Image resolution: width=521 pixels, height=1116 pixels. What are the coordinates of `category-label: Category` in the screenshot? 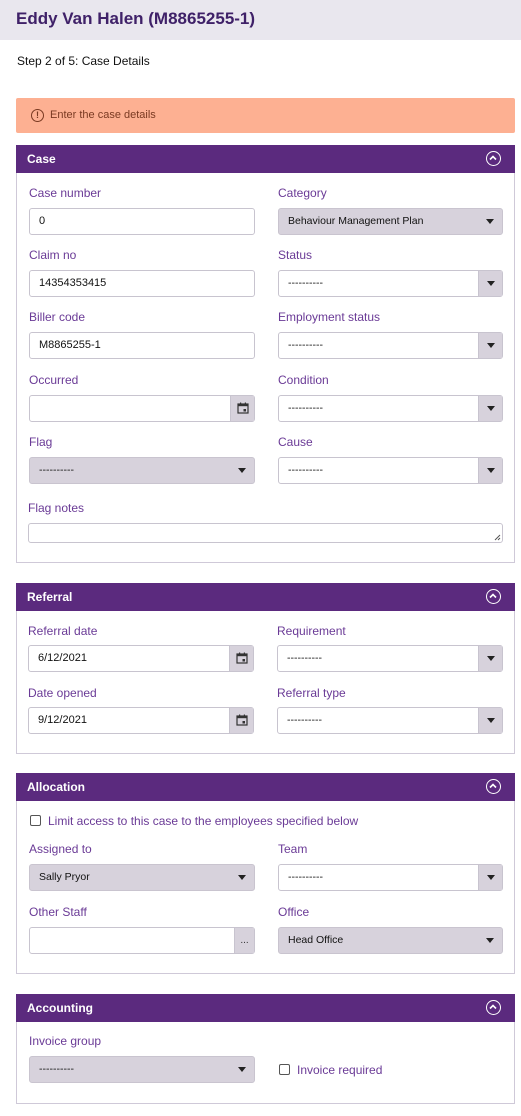 It's located at (302, 193).